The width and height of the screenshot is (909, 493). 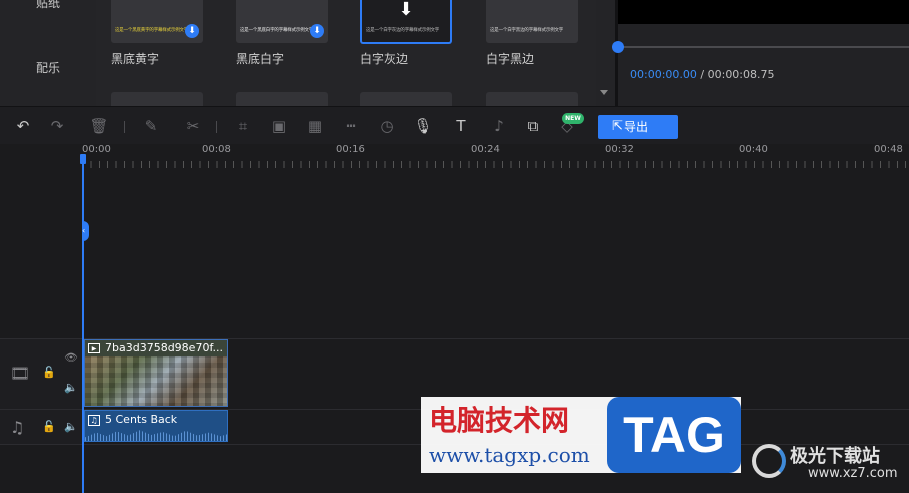 What do you see at coordinates (156, 381) in the screenshot?
I see `video-clip-thumbnails` at bounding box center [156, 381].